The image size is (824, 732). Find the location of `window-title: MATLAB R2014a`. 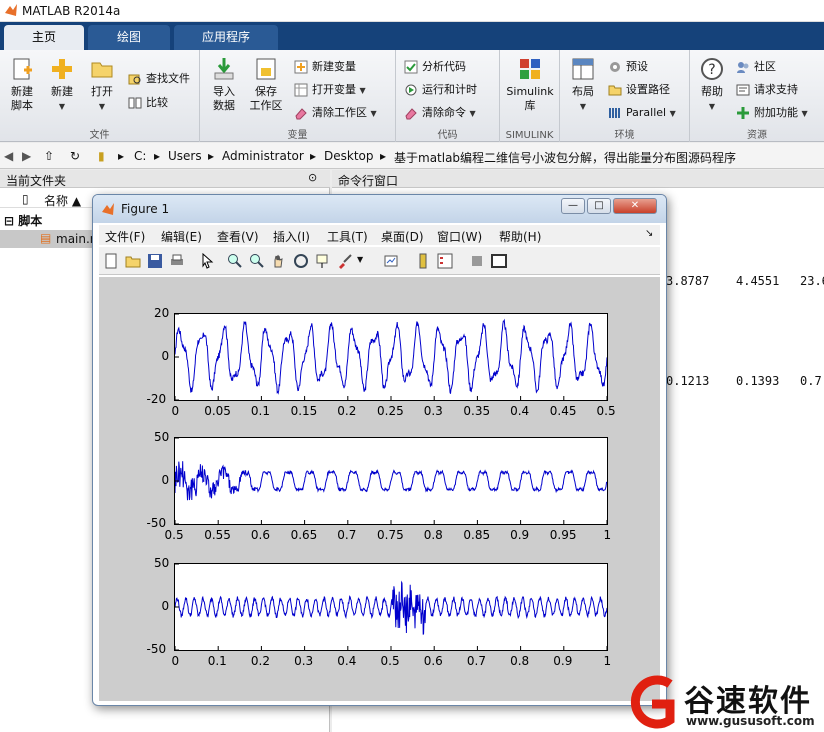

window-title: MATLAB R2014a is located at coordinates (71, 11).